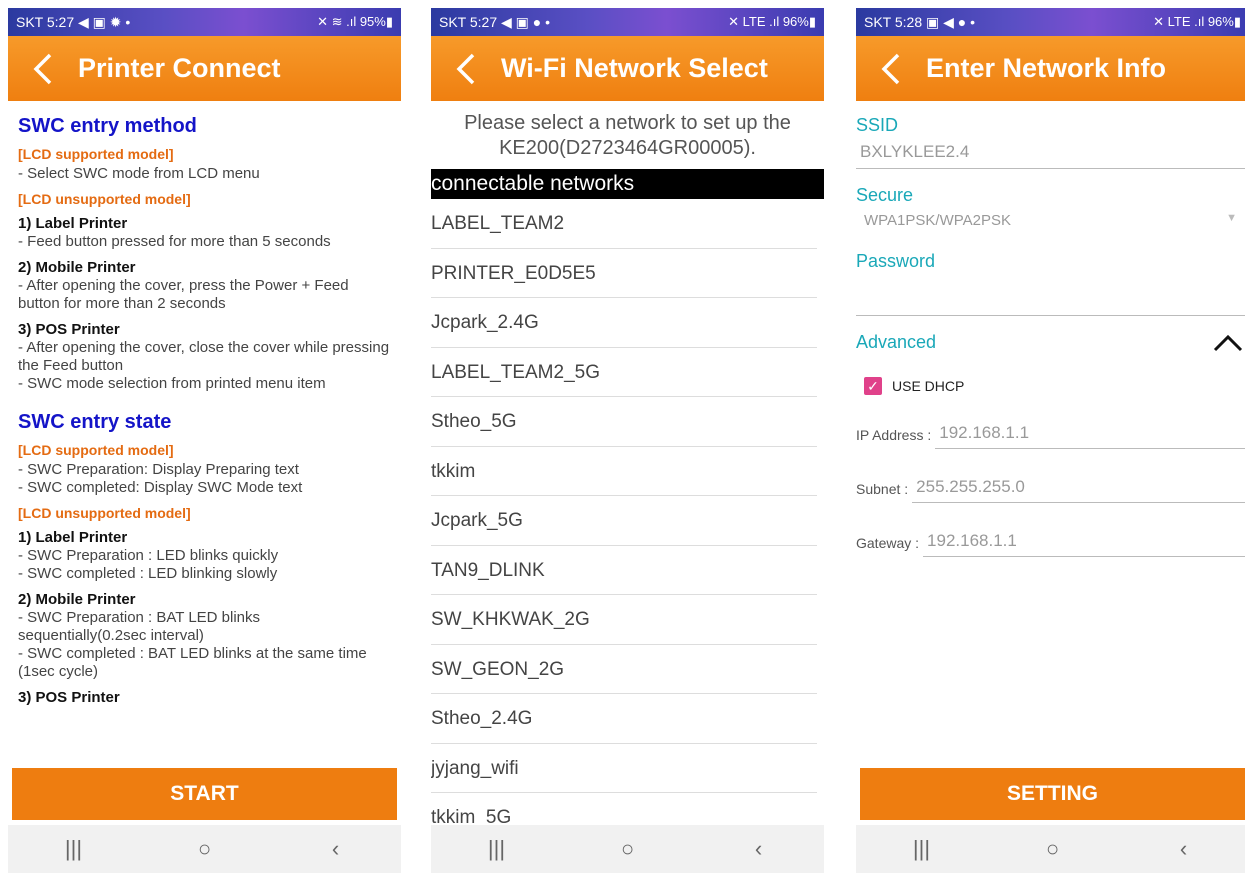 The height and width of the screenshot is (873, 1245). Describe the element at coordinates (495, 21) in the screenshot. I see `status-left: SKT 5:27 ◀ ▣ ● •` at that location.